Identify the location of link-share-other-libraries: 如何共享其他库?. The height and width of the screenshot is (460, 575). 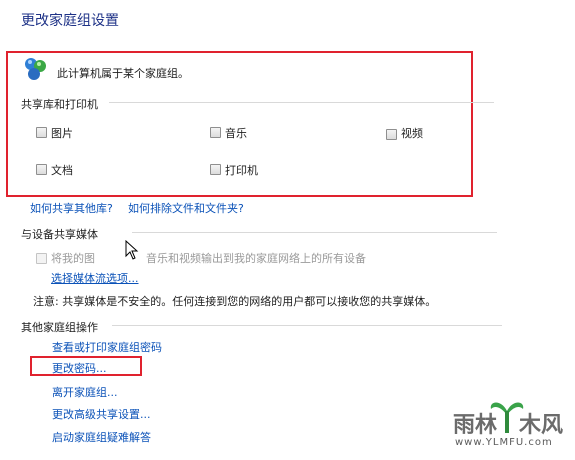
(71, 208).